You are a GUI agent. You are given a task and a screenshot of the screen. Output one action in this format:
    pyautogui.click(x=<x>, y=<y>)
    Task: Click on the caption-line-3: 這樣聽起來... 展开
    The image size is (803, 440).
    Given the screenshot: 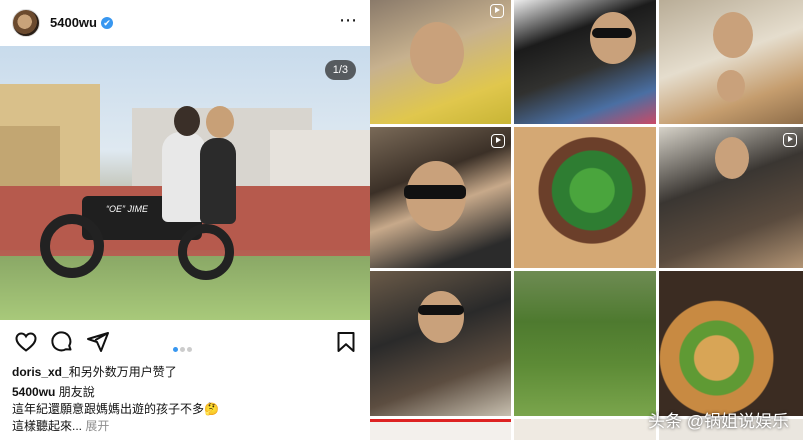 What is the action you would take?
    pyautogui.click(x=60, y=425)
    